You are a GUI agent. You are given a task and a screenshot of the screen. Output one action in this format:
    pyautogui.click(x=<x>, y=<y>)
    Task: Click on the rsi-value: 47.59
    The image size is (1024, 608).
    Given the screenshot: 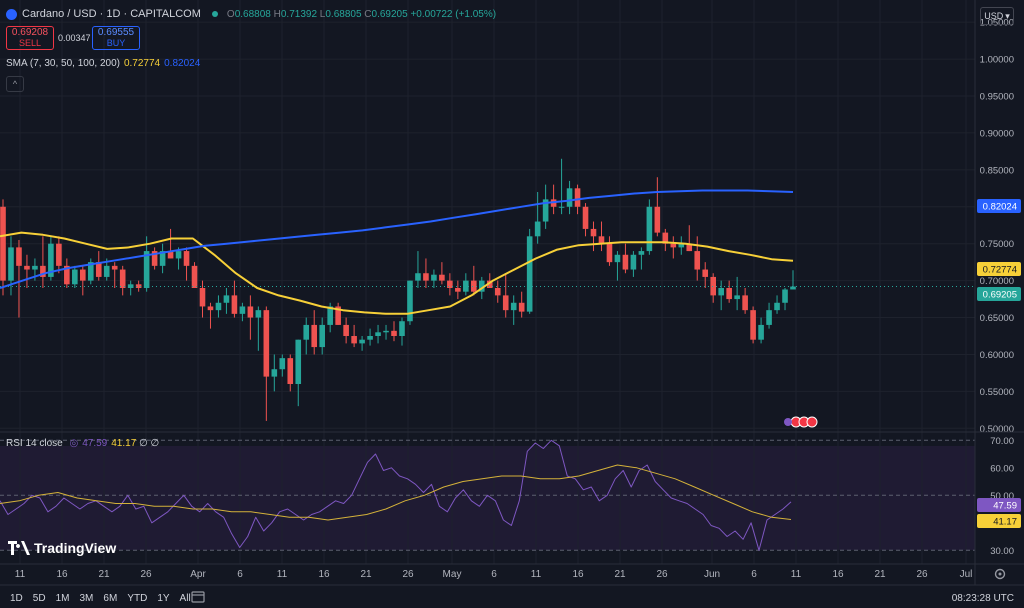 What is the action you would take?
    pyautogui.click(x=95, y=443)
    